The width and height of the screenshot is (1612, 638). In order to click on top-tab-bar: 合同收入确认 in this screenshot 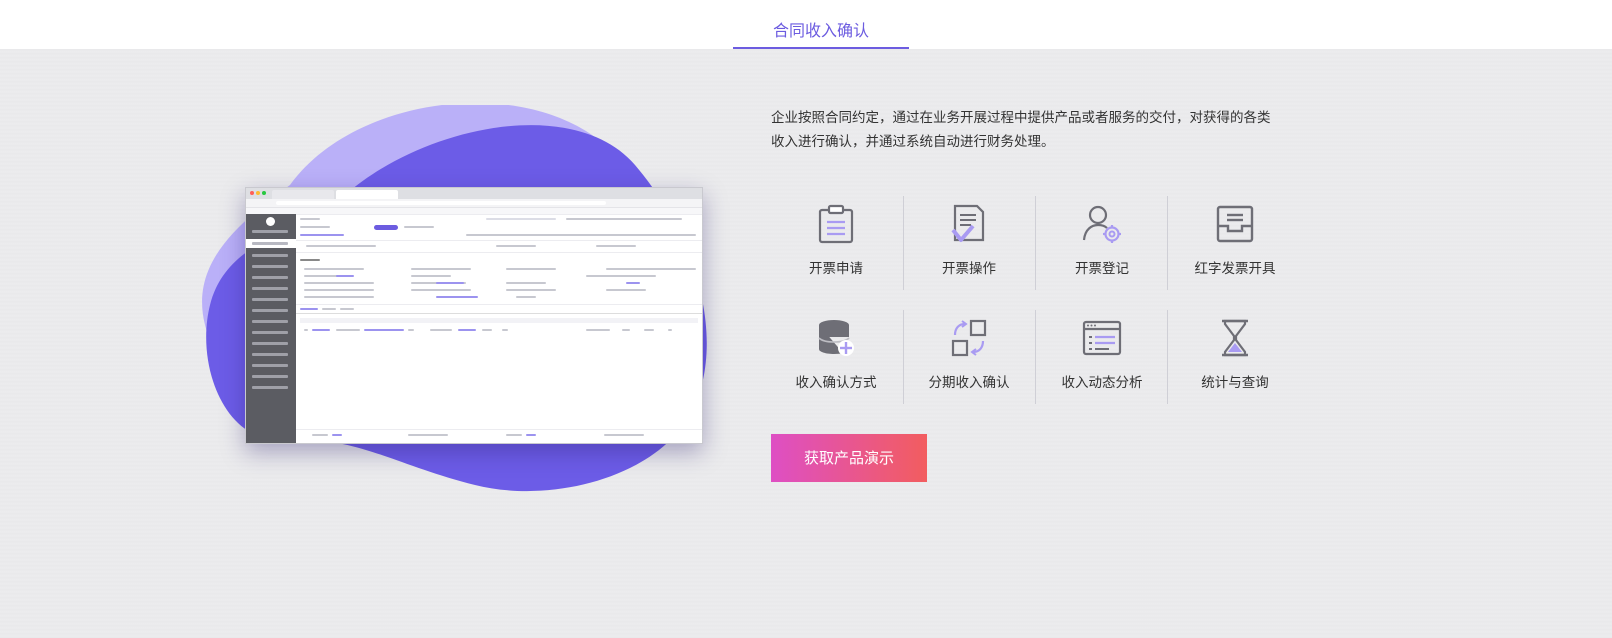, I will do `click(806, 24)`.